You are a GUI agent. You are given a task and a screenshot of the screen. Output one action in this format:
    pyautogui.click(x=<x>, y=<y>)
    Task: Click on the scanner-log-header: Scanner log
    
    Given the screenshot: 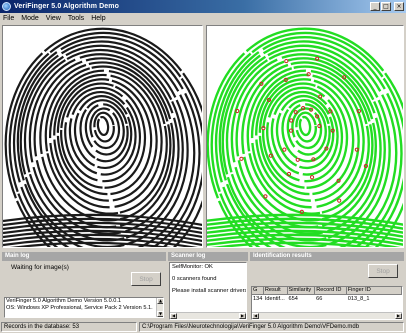 What is the action you would take?
    pyautogui.click(x=208, y=256)
    